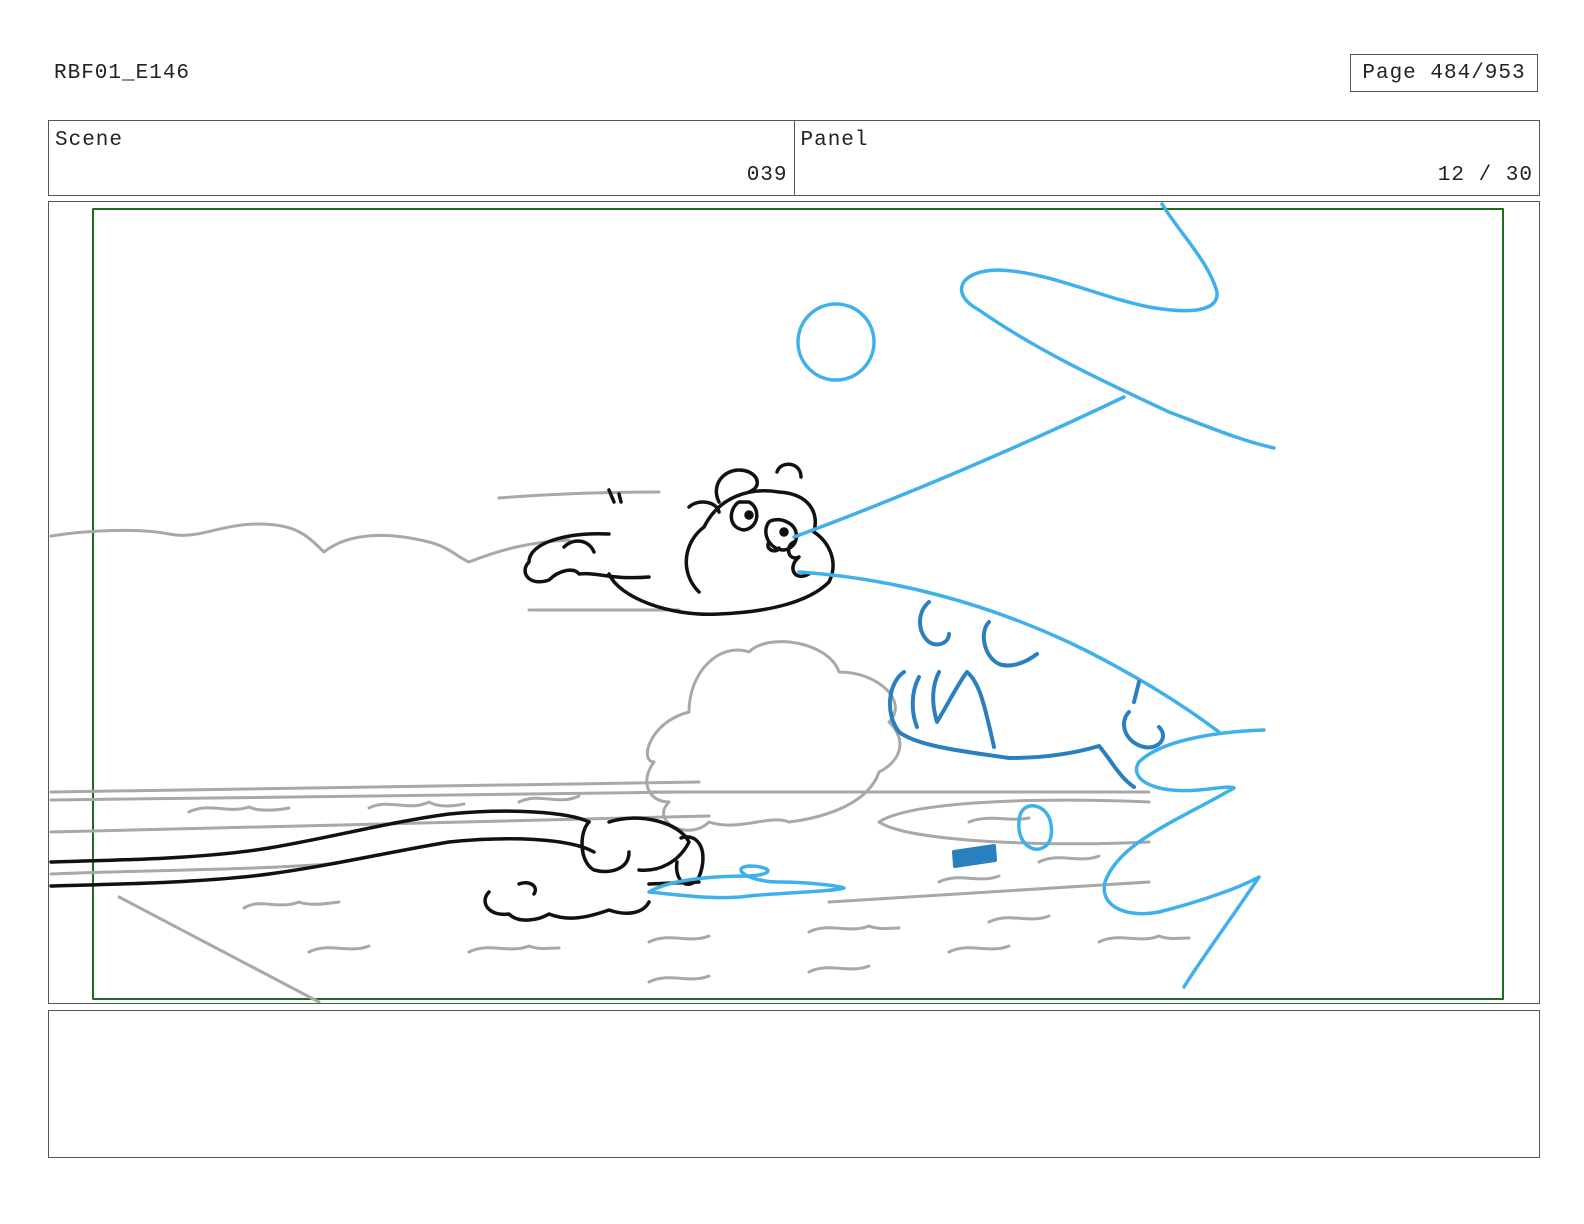 The image size is (1584, 1224). I want to click on document-id: RBF01_E146, so click(122, 73).